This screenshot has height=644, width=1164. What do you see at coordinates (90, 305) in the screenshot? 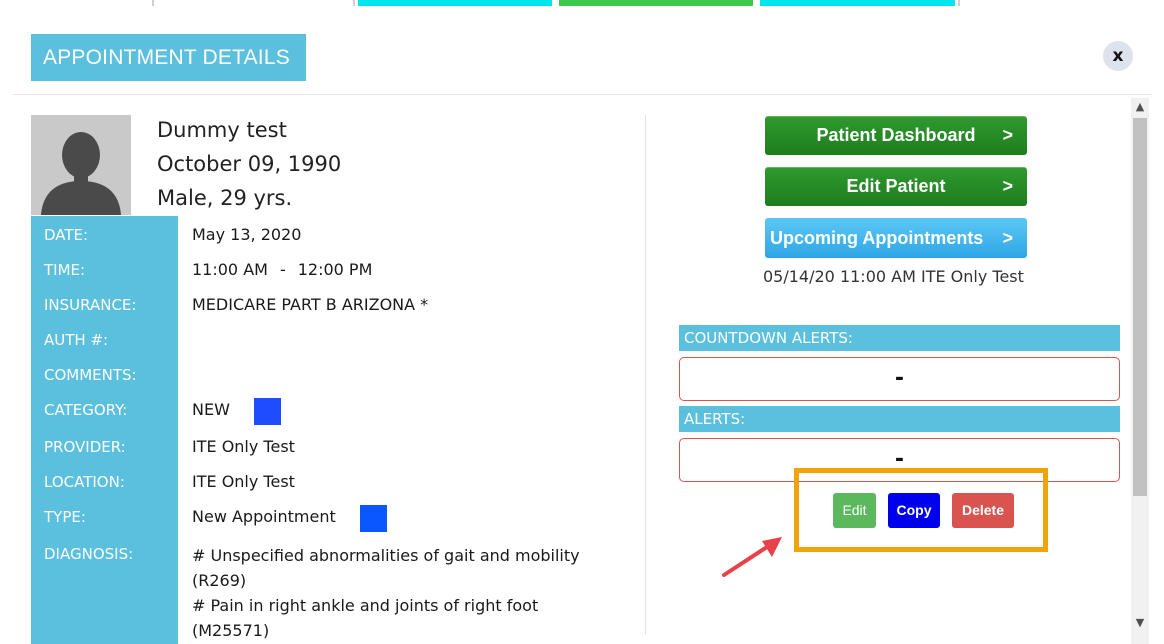
I see `insurance-label: INSURANCE:` at bounding box center [90, 305].